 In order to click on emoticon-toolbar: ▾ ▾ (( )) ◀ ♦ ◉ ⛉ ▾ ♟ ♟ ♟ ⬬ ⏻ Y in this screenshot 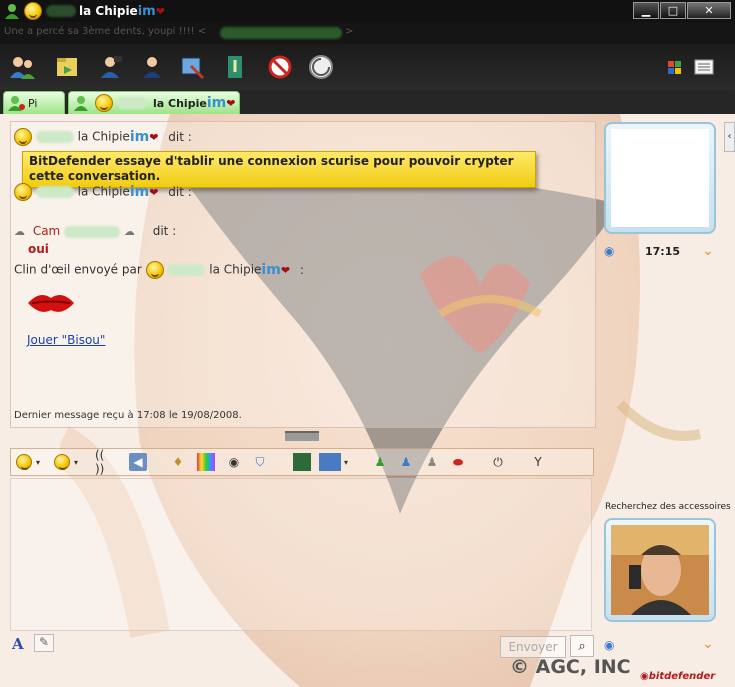, I will do `click(302, 462)`.